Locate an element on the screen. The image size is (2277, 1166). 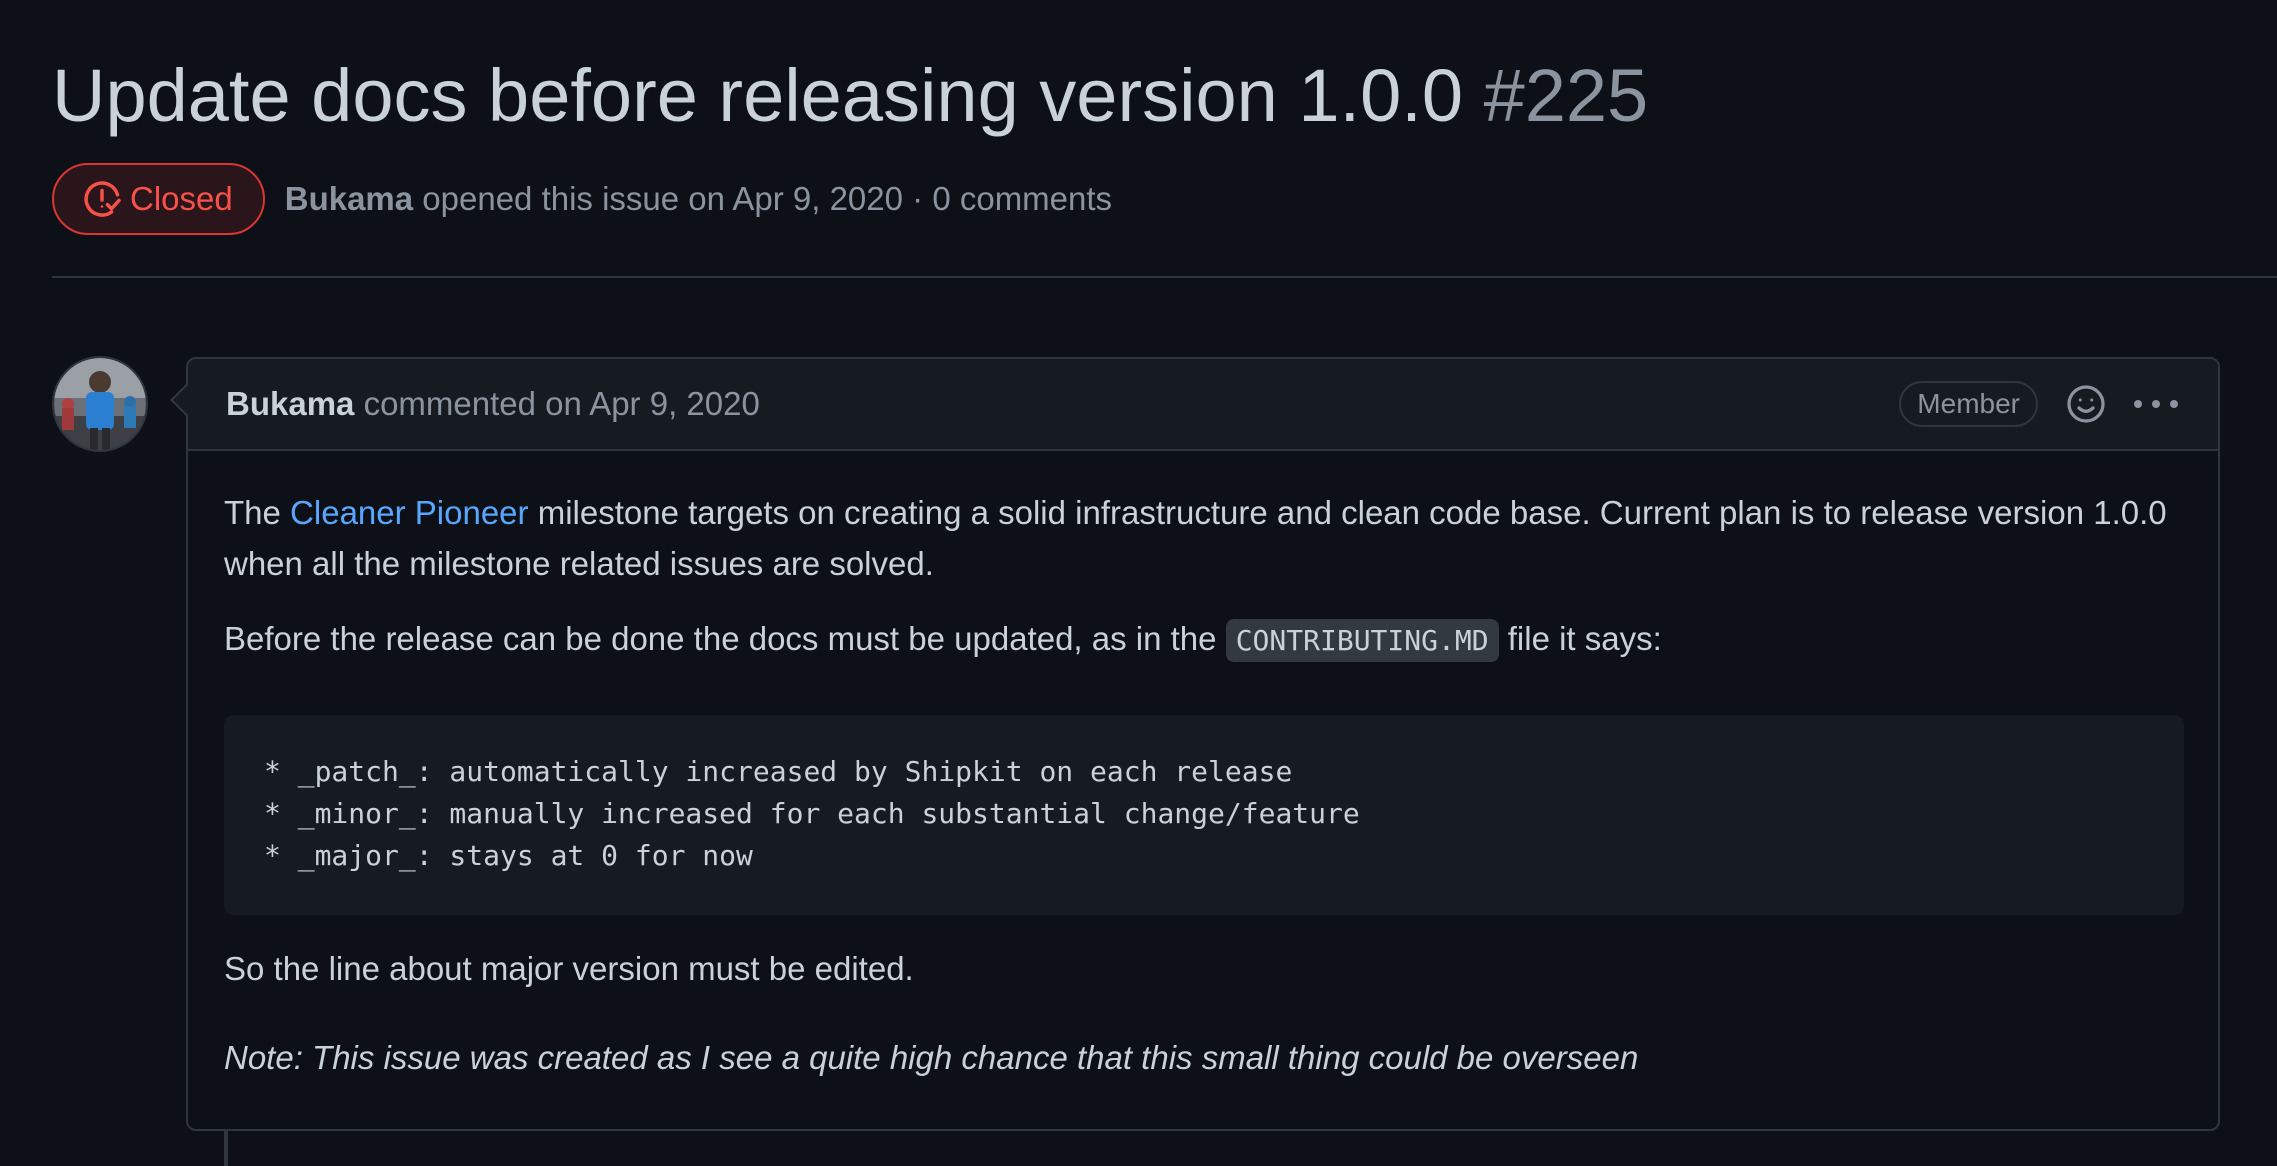
comment-meta: Bukama commented on Apr 9, 2020 is located at coordinates (493, 404).